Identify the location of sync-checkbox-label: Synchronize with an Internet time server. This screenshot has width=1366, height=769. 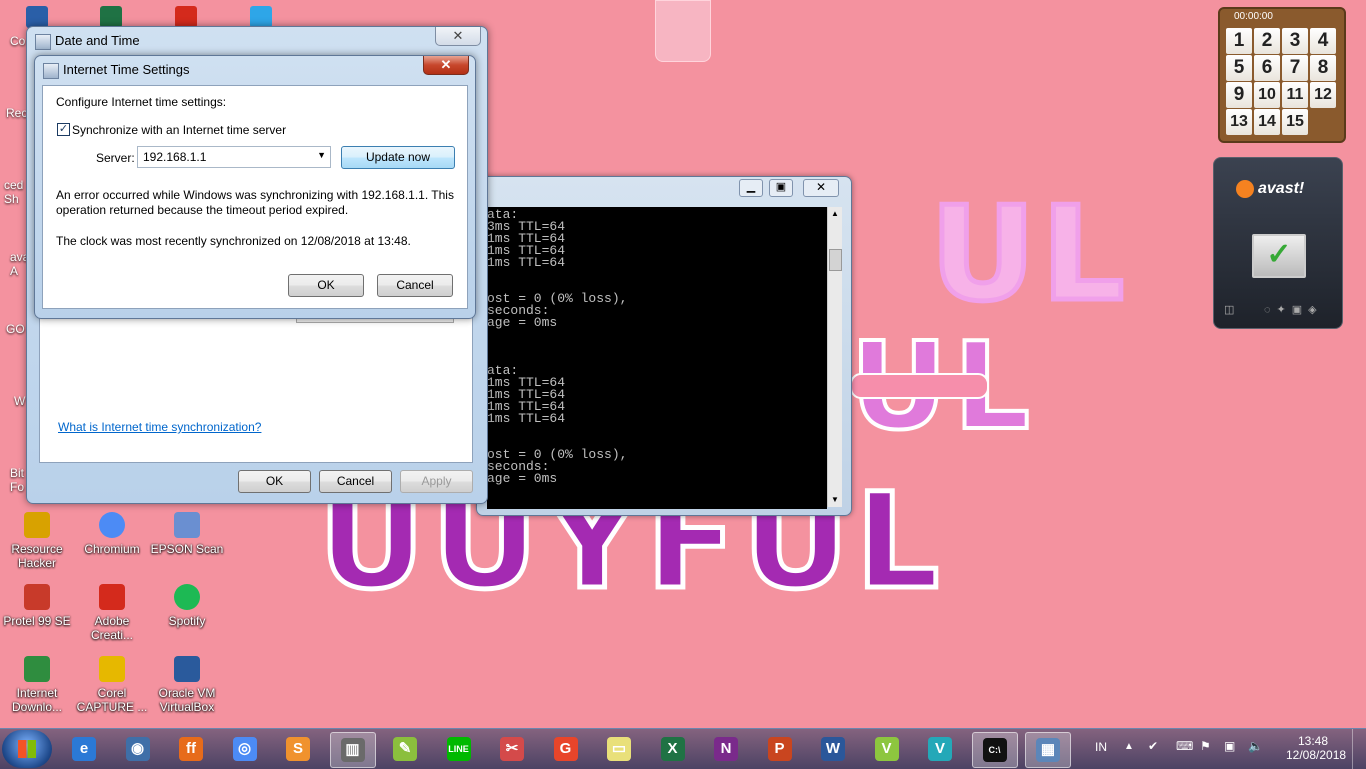
(179, 130).